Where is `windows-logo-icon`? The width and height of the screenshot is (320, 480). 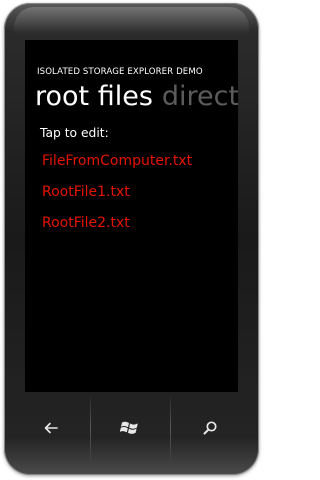 windows-logo-icon is located at coordinates (129, 427).